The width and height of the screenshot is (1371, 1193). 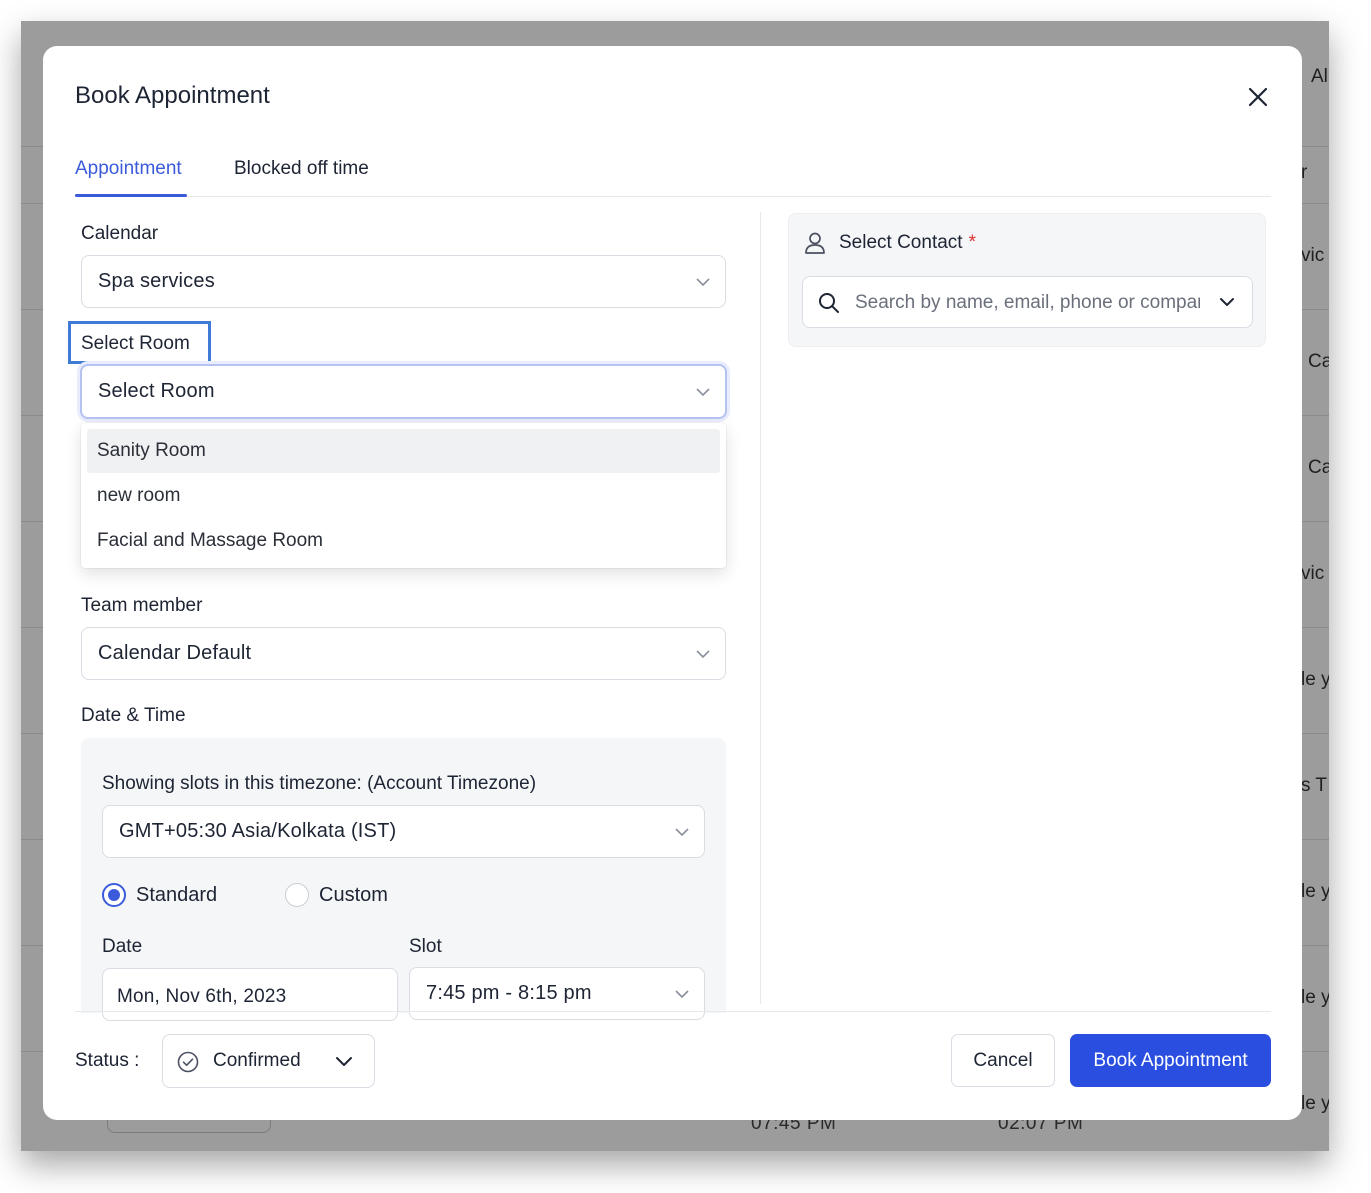 I want to click on slot-value: 7:45 pm - 8:15 pm, so click(x=509, y=993).